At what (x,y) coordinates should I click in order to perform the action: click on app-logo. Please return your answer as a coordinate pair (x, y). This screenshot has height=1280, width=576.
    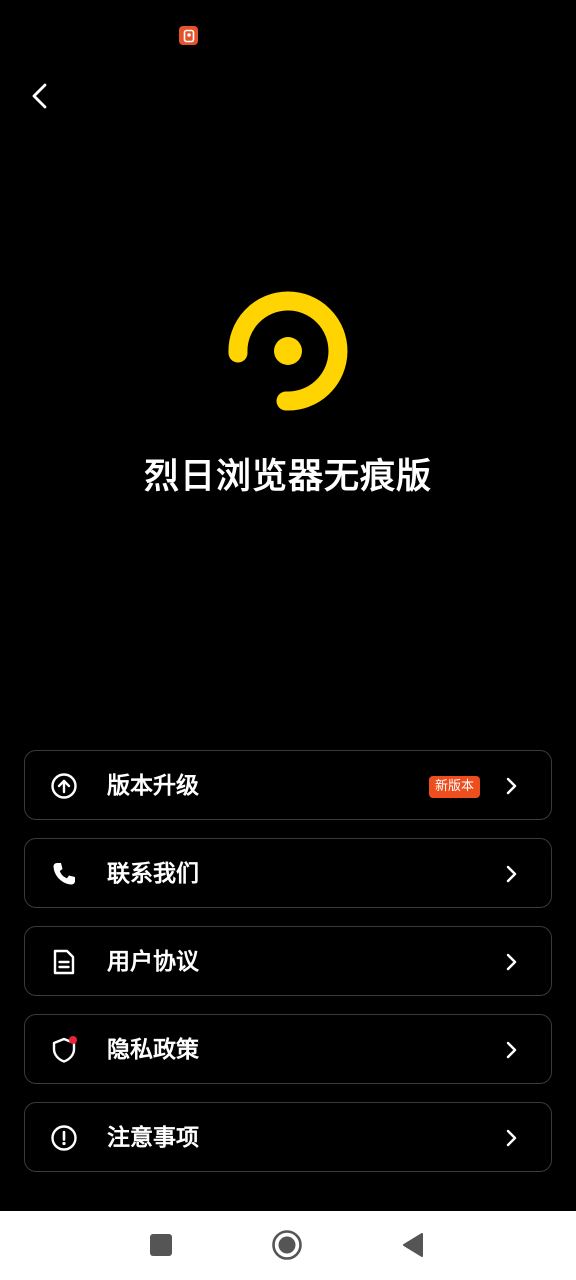
    Looking at the image, I should click on (288, 351).